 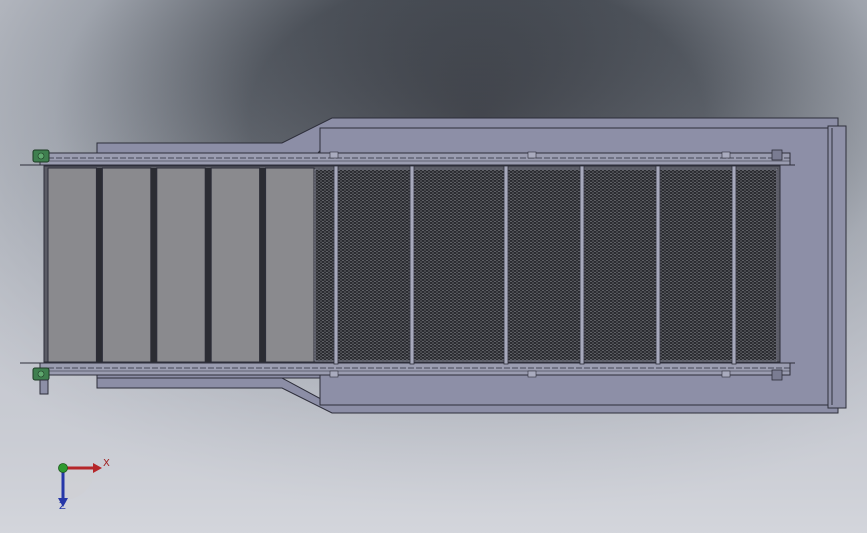 I want to click on top-chain-rail, so click(x=415, y=159).